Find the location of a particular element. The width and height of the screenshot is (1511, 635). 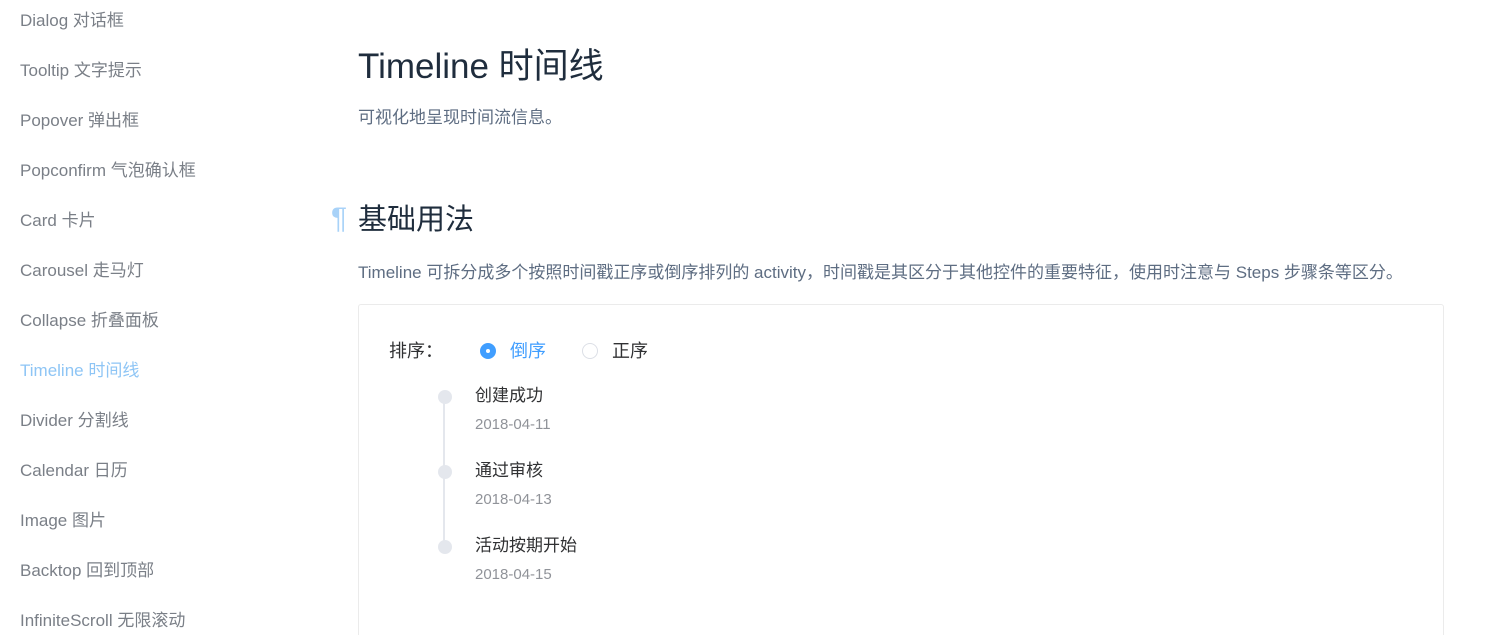

timeline-timestamp: 2018-04-13 is located at coordinates (513, 499).